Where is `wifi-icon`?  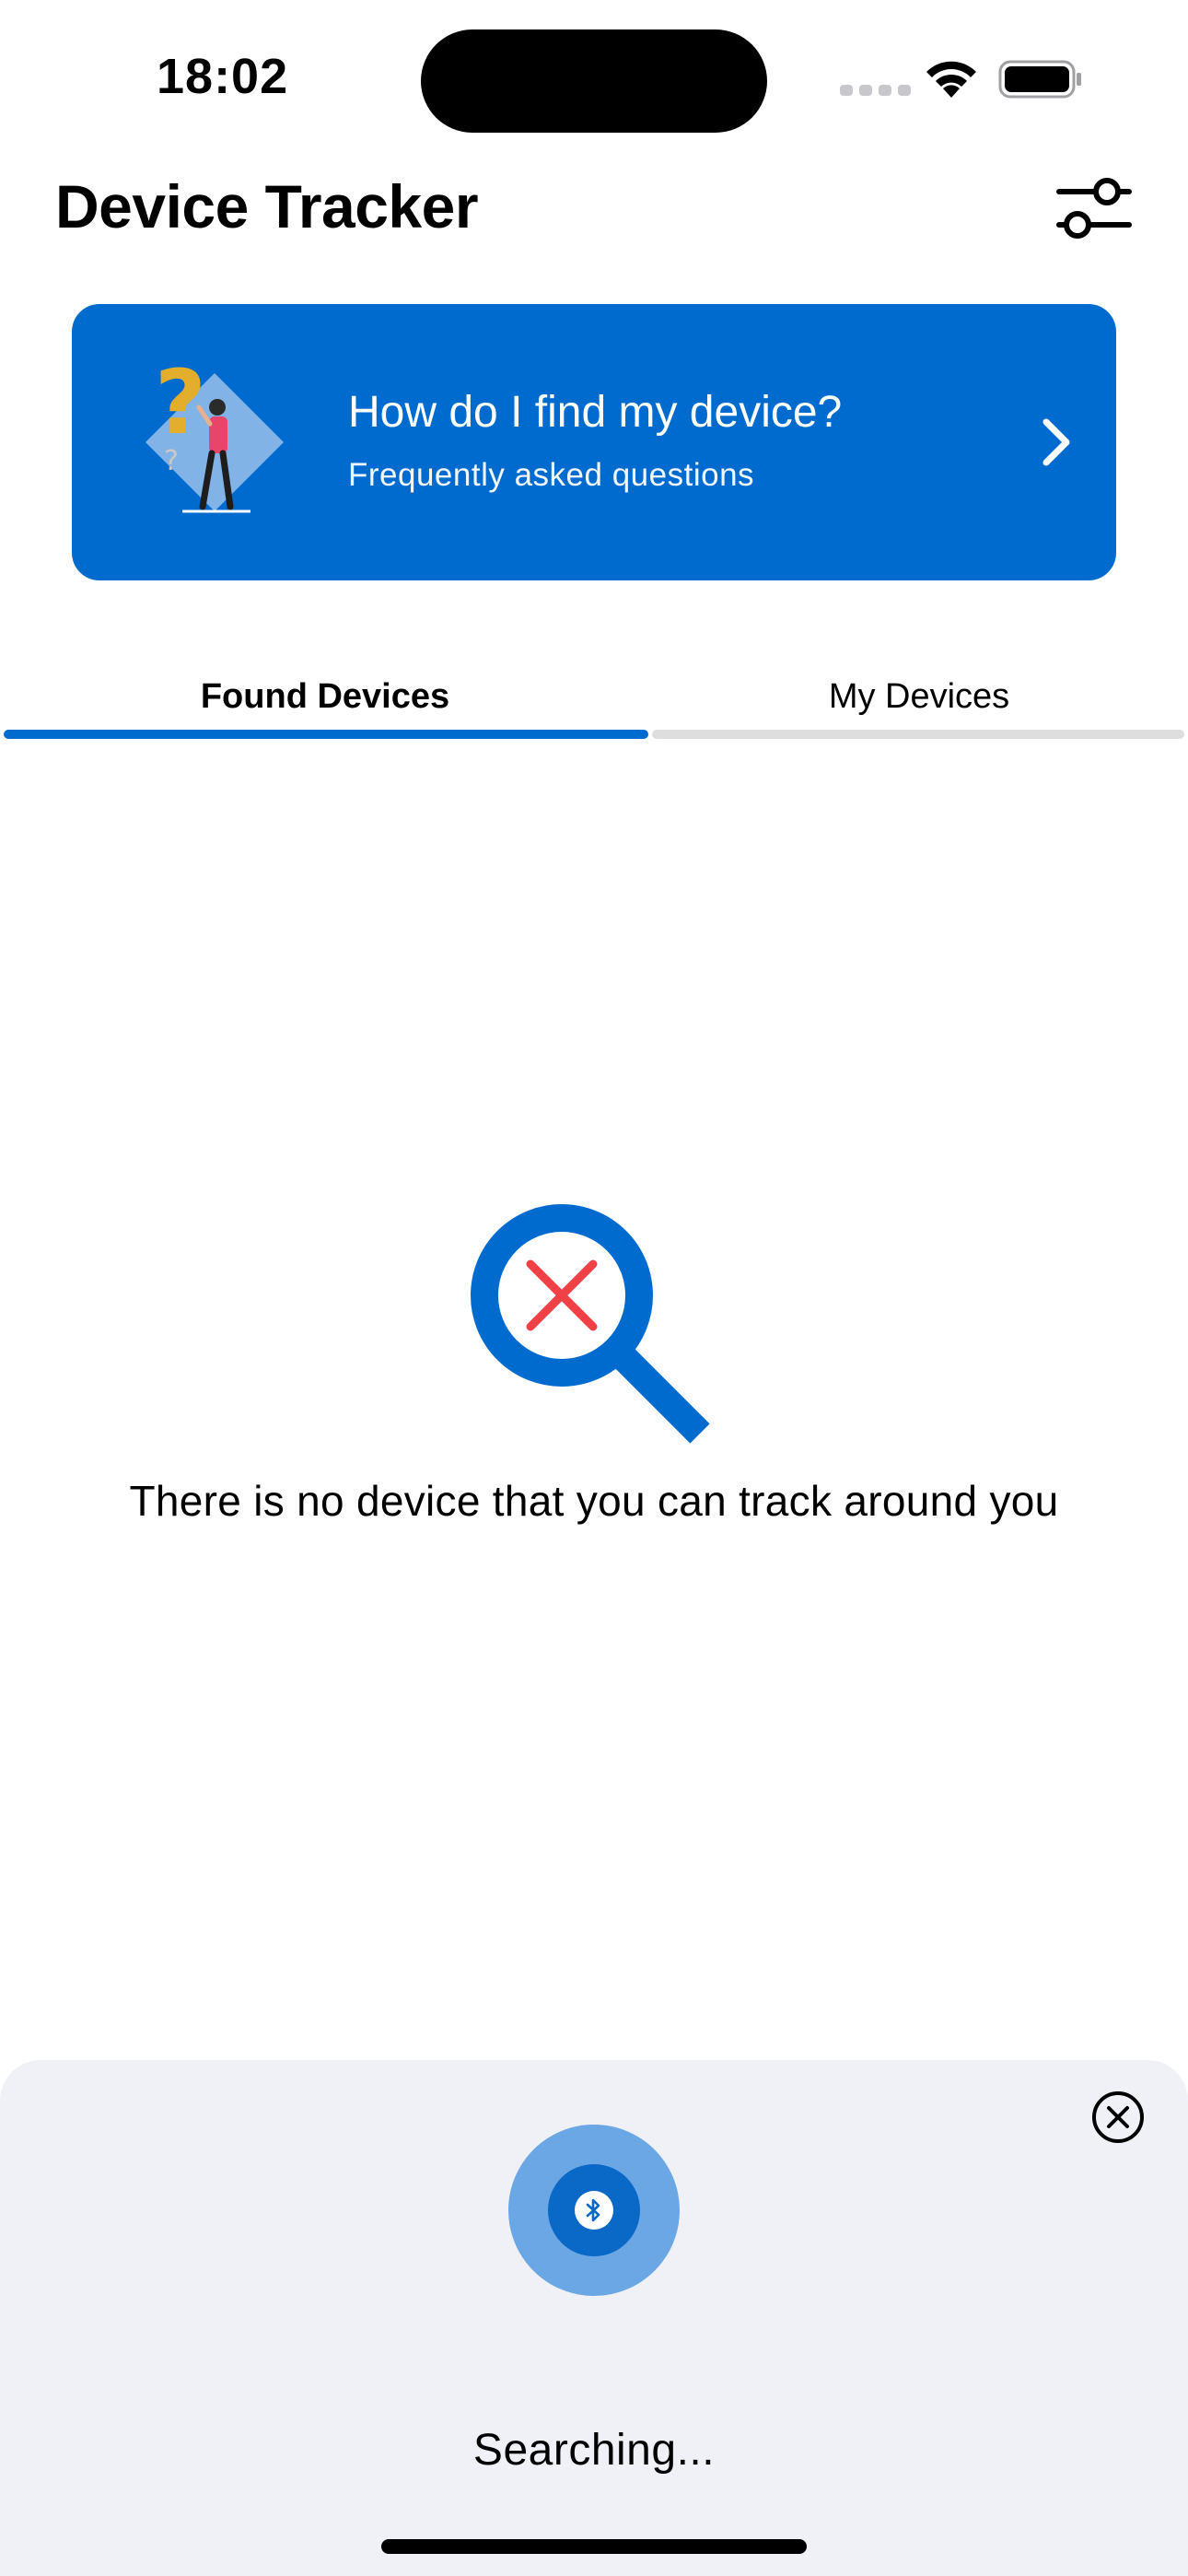 wifi-icon is located at coordinates (951, 79).